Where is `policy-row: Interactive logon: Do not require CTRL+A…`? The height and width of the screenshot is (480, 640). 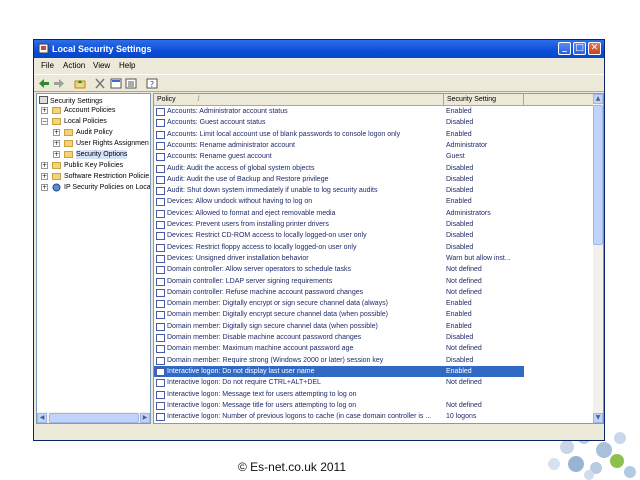 policy-row: Interactive logon: Do not require CTRL+A… is located at coordinates (339, 382).